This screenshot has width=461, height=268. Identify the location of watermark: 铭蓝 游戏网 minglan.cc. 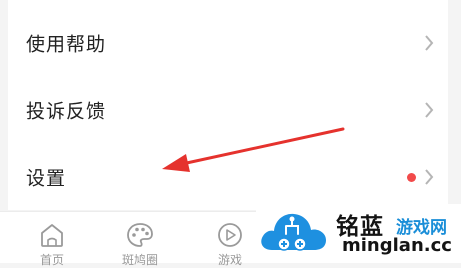
(358, 233).